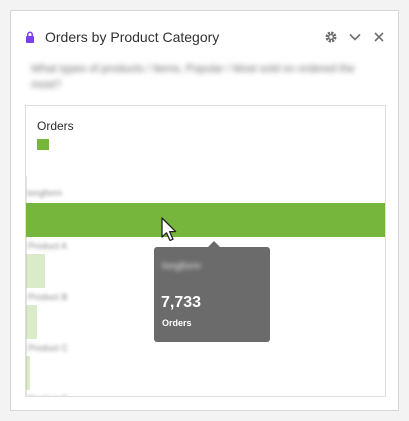 Image resolution: width=409 pixels, height=421 pixels. I want to click on category-label: Product A, so click(48, 246).